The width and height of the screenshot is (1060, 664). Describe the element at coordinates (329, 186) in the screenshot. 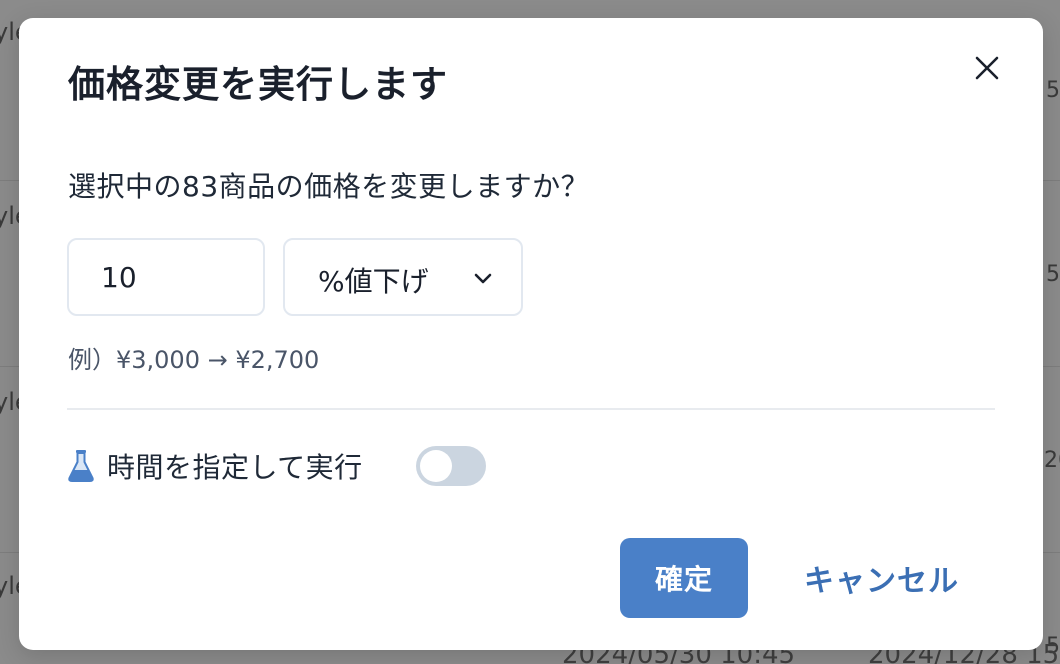

I see `confirmation-question: 選択中の83商品の価格を変更しますか？` at that location.